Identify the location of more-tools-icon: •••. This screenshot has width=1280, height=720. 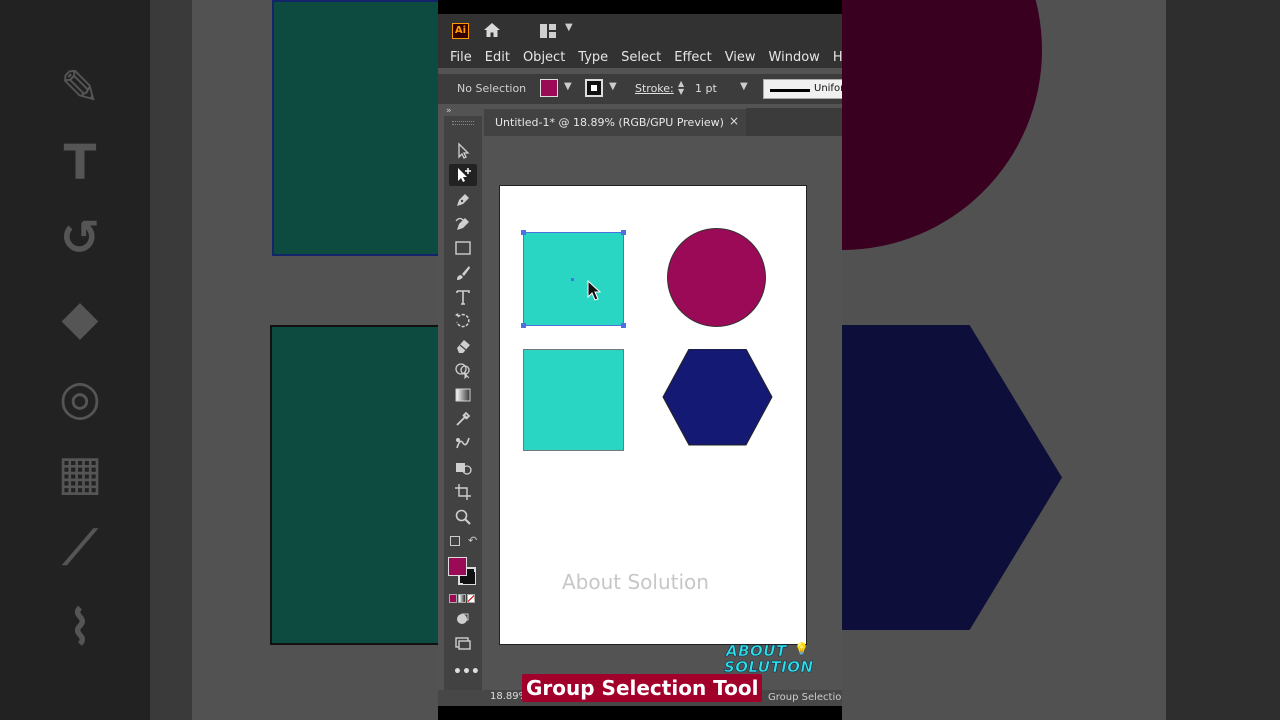
(466, 672).